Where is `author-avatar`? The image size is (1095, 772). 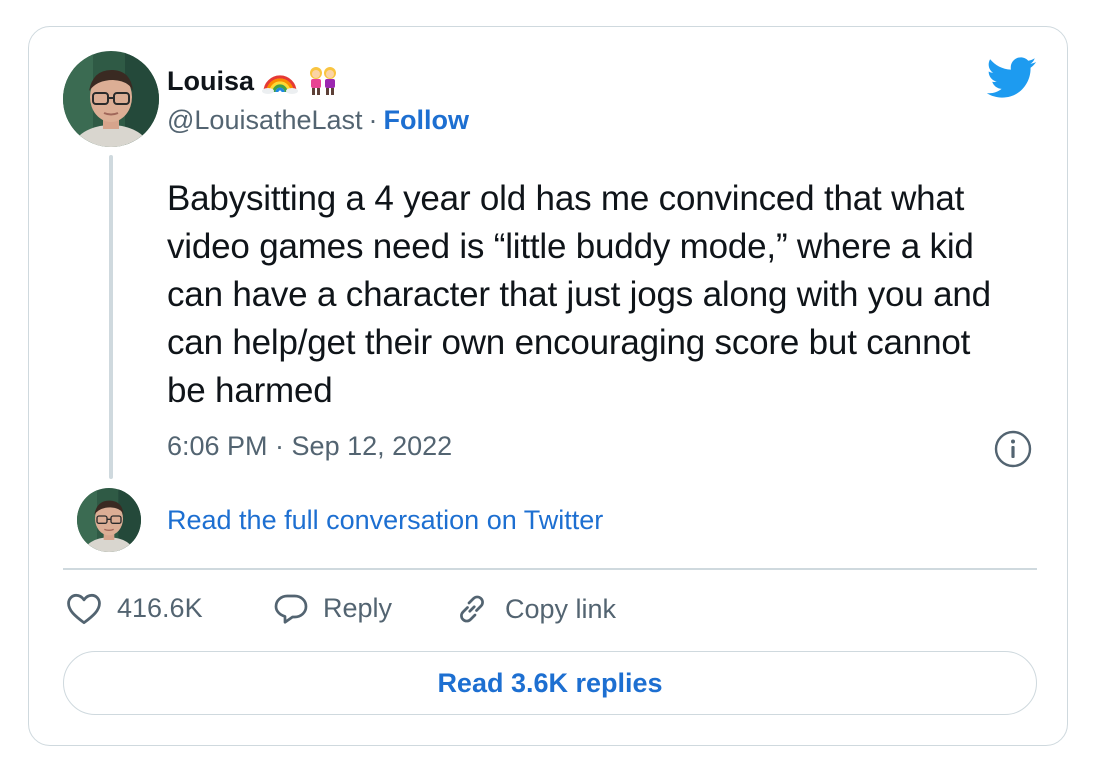
author-avatar is located at coordinates (111, 99).